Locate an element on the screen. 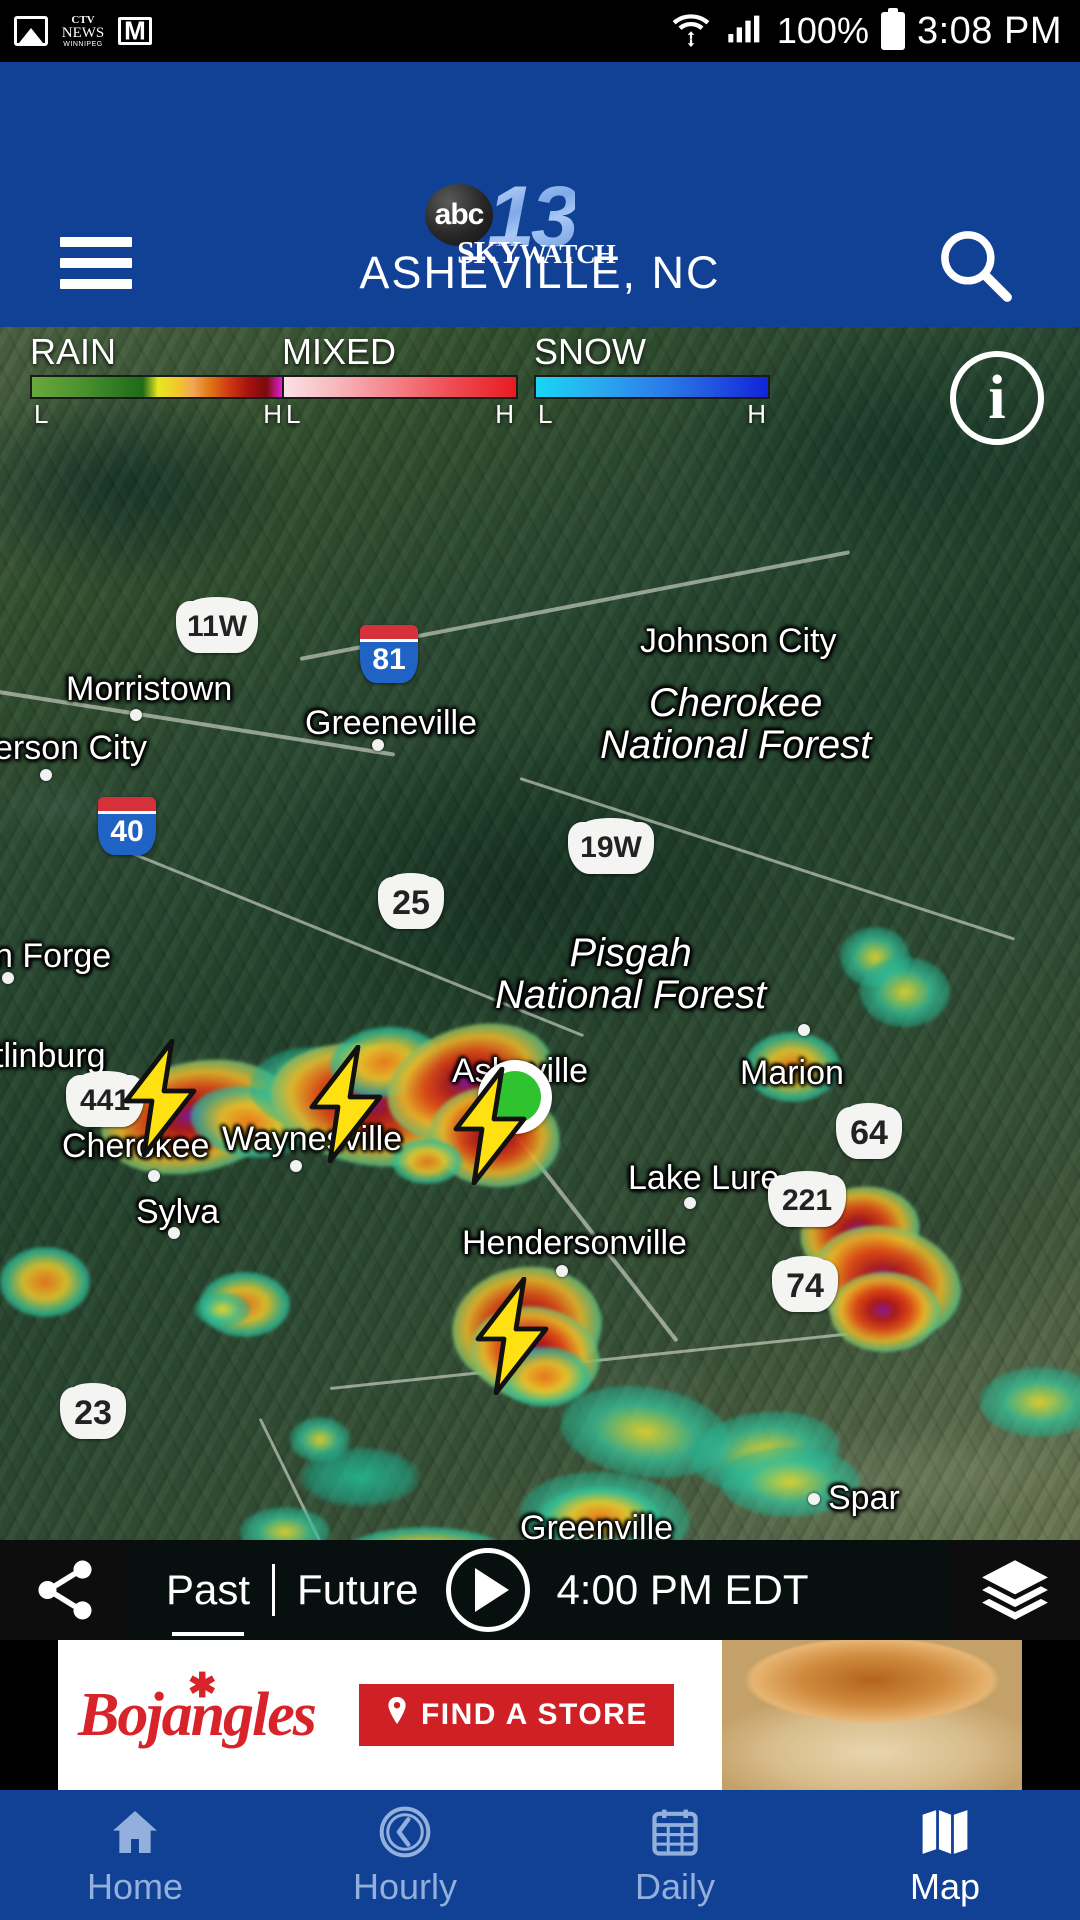 This screenshot has height=1920, width=1080. legend-snow-low: L is located at coordinates (545, 414).